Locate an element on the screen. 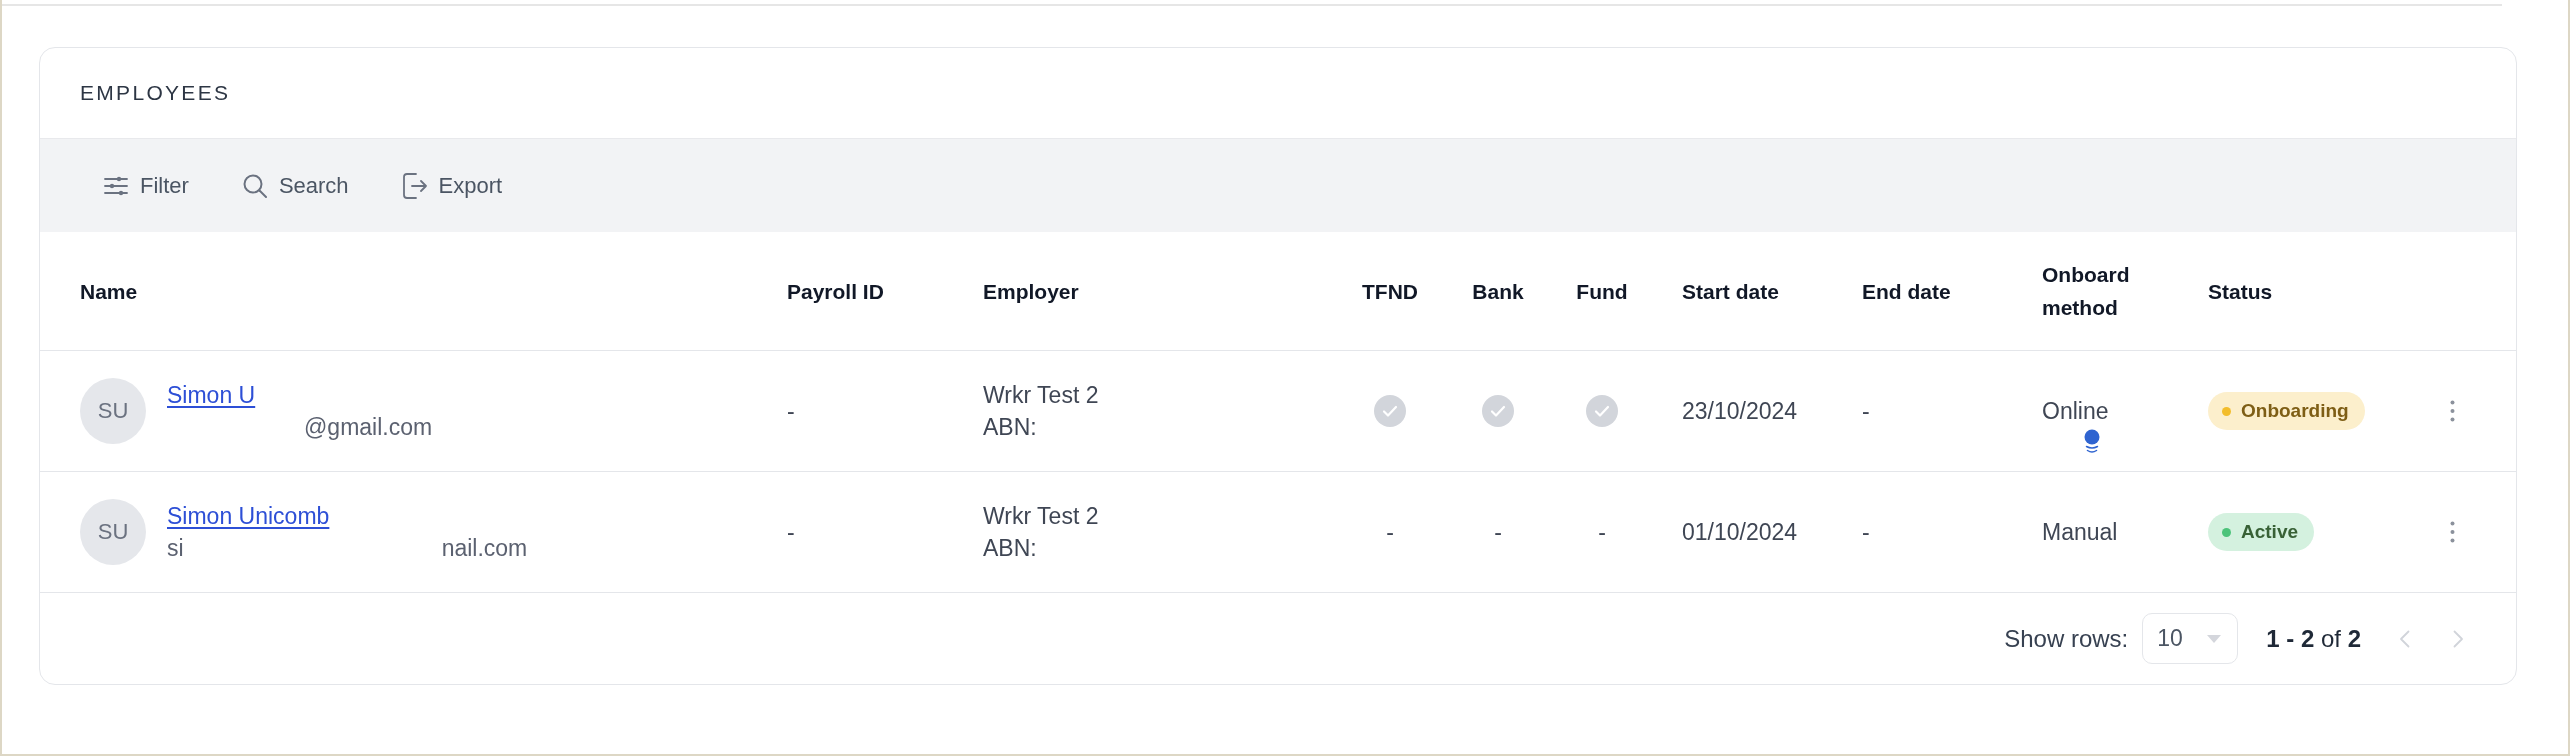 This screenshot has height=756, width=2570. caret-icon is located at coordinates (2214, 638).